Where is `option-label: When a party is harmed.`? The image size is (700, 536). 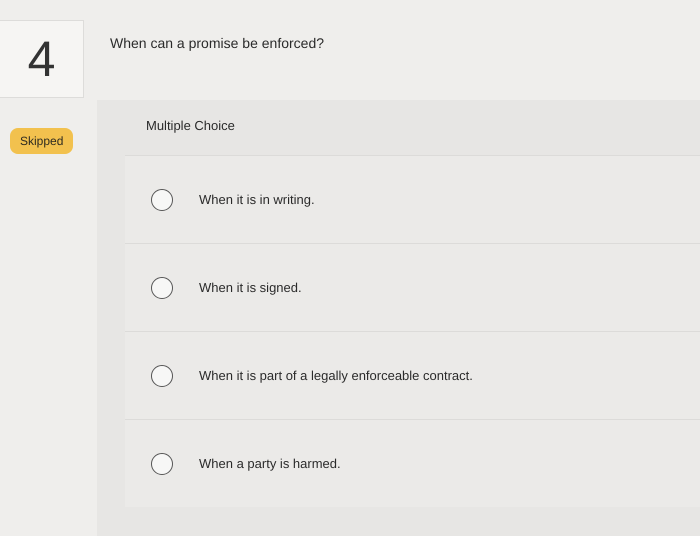
option-label: When a party is harmed. is located at coordinates (270, 463).